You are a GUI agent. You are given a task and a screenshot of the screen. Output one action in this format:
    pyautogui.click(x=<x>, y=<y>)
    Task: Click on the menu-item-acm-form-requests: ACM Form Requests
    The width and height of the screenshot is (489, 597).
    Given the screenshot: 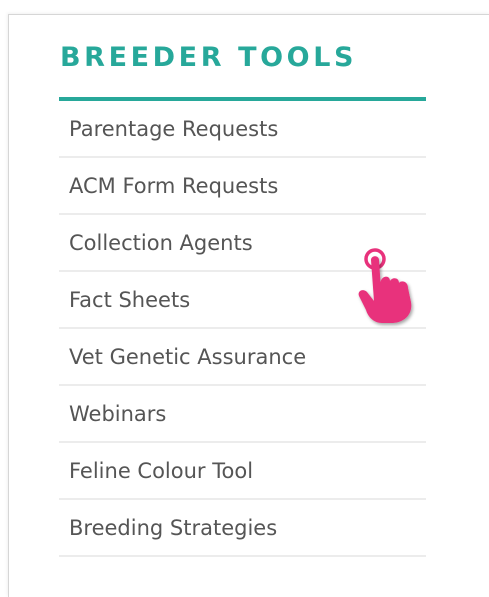 What is the action you would take?
    pyautogui.click(x=242, y=186)
    